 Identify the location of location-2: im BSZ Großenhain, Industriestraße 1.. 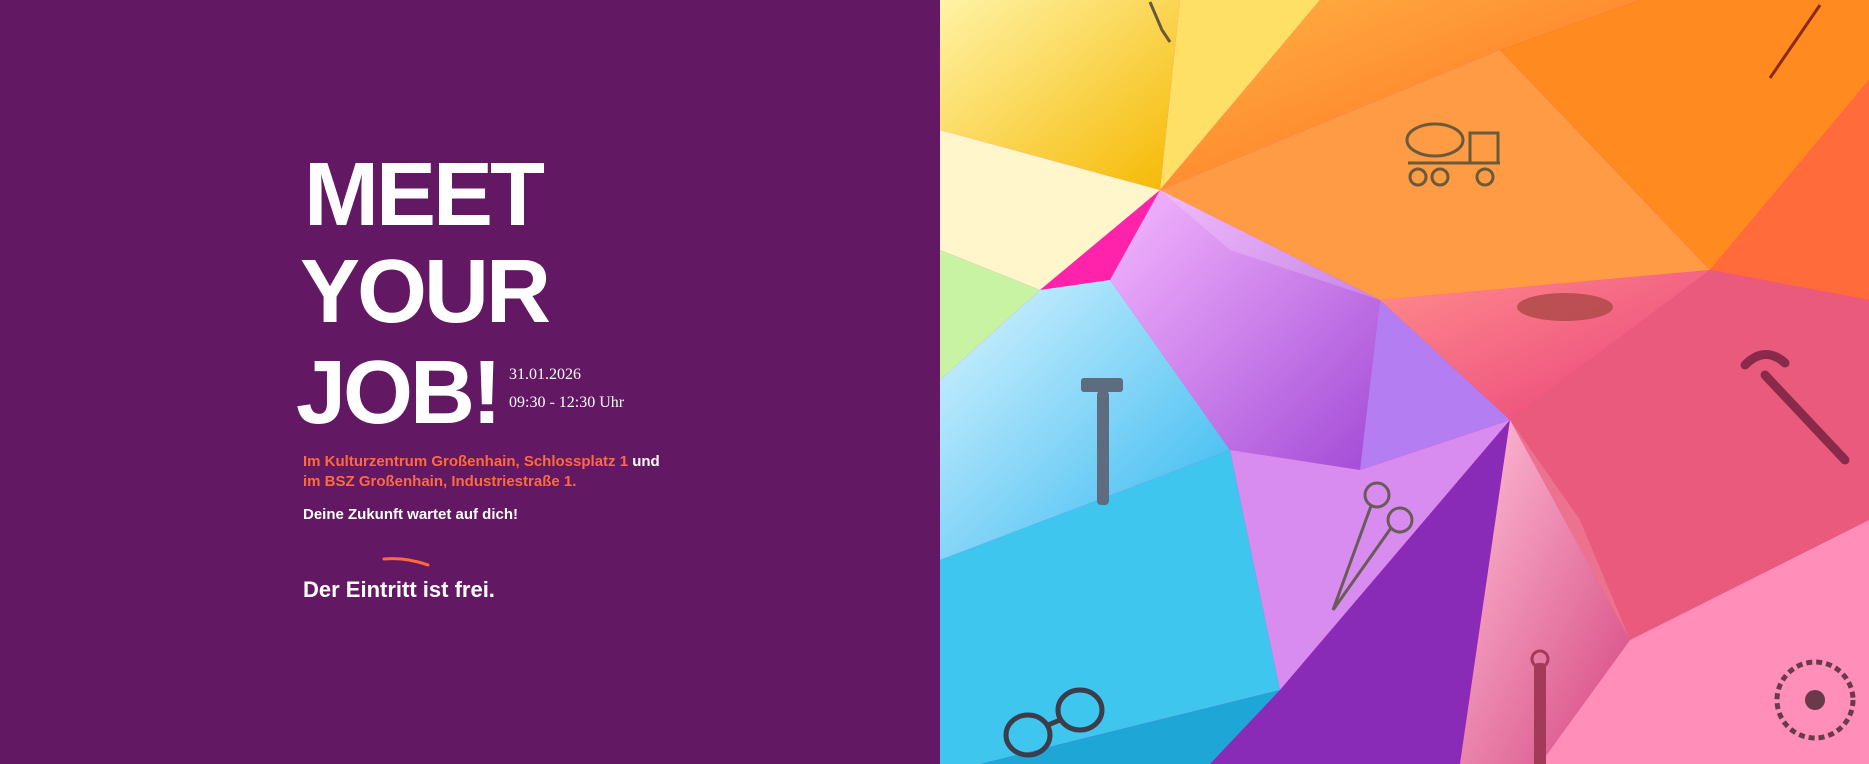
(440, 481).